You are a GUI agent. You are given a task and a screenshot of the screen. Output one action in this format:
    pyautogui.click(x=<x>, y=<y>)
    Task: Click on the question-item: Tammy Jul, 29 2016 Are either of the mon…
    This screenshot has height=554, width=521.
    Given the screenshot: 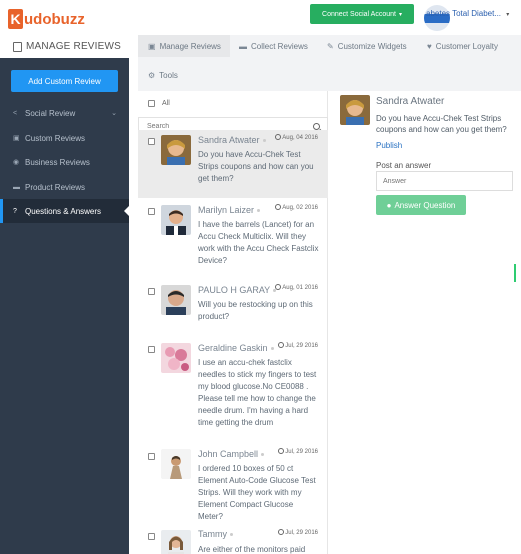 What is the action you would take?
    pyautogui.click(x=233, y=538)
    